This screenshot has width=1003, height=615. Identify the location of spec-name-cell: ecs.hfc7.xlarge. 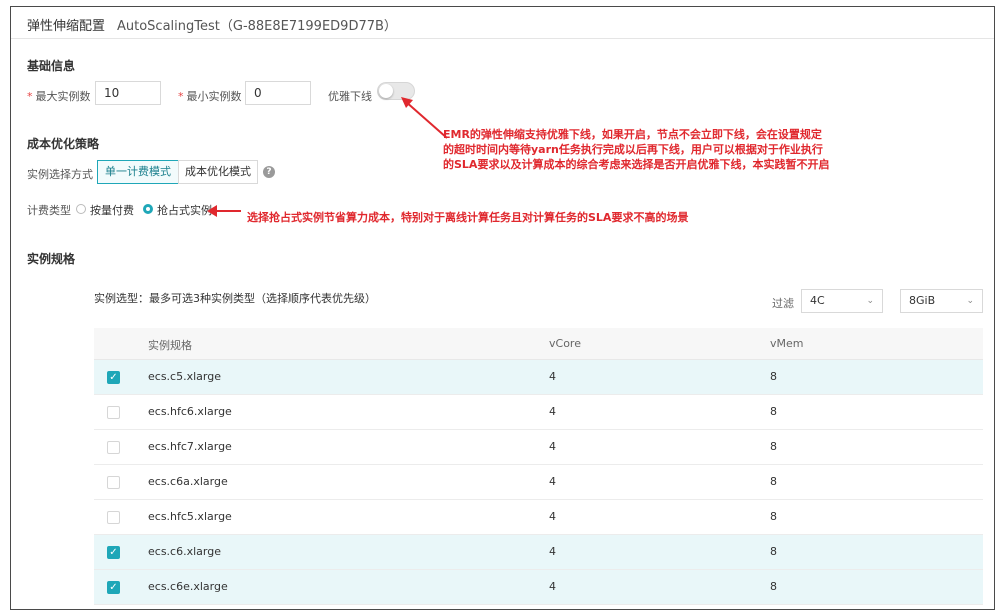
(190, 446).